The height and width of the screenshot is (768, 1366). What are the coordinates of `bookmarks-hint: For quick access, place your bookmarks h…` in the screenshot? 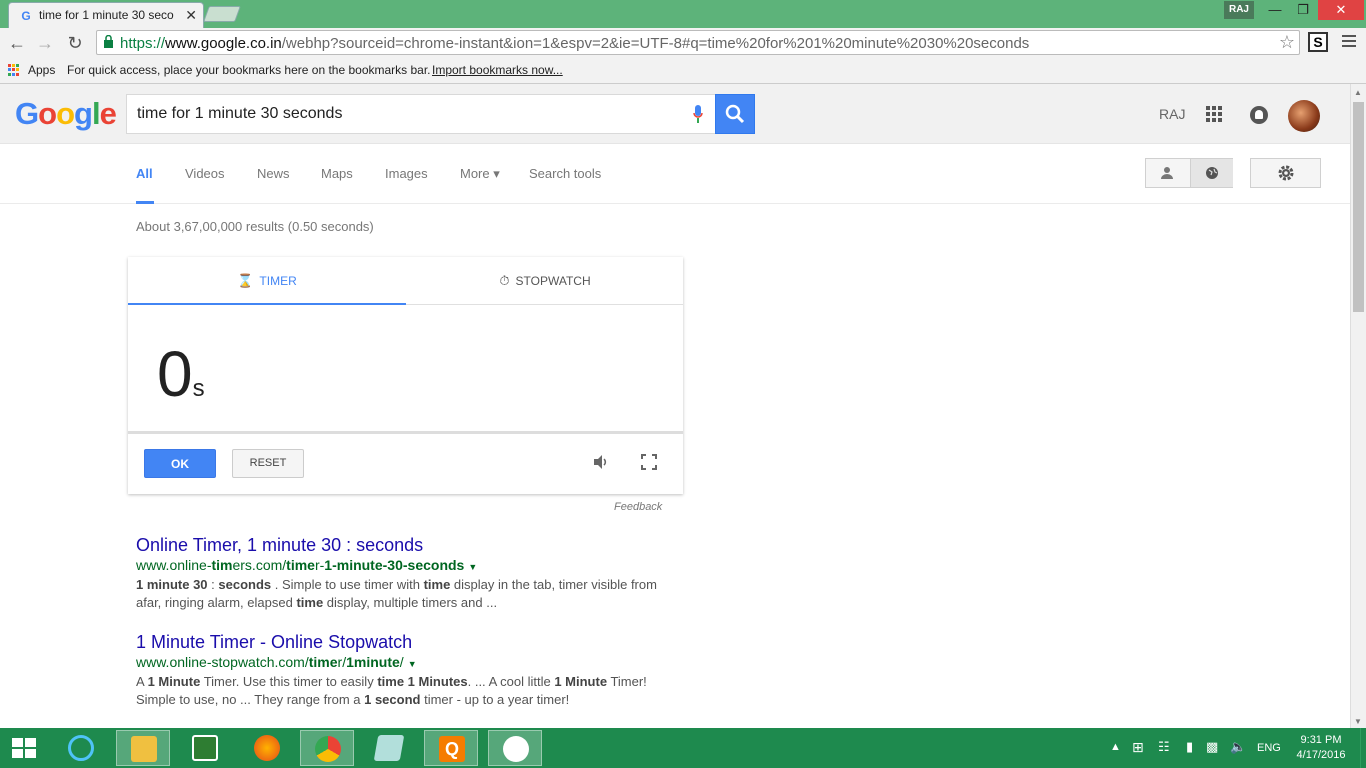 It's located at (249, 70).